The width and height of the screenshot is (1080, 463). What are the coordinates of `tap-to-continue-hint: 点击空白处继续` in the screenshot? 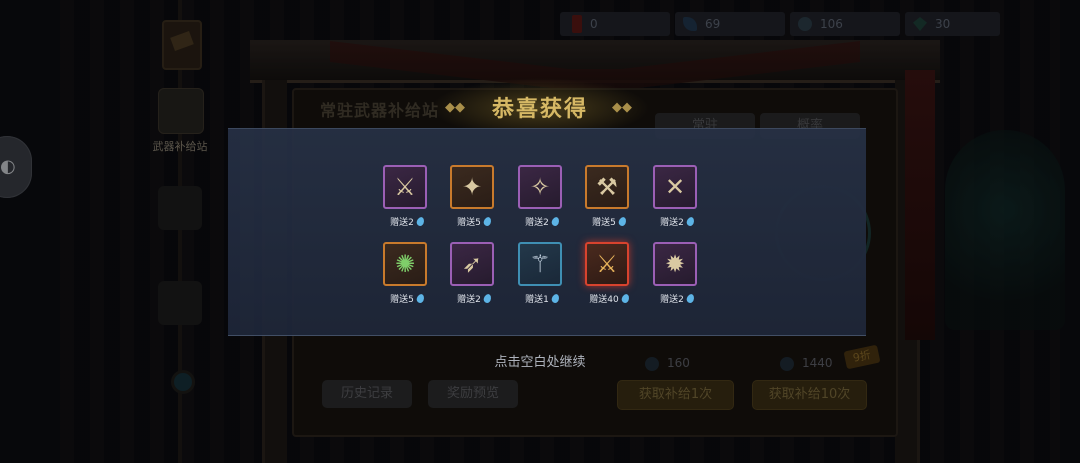 It's located at (540, 362).